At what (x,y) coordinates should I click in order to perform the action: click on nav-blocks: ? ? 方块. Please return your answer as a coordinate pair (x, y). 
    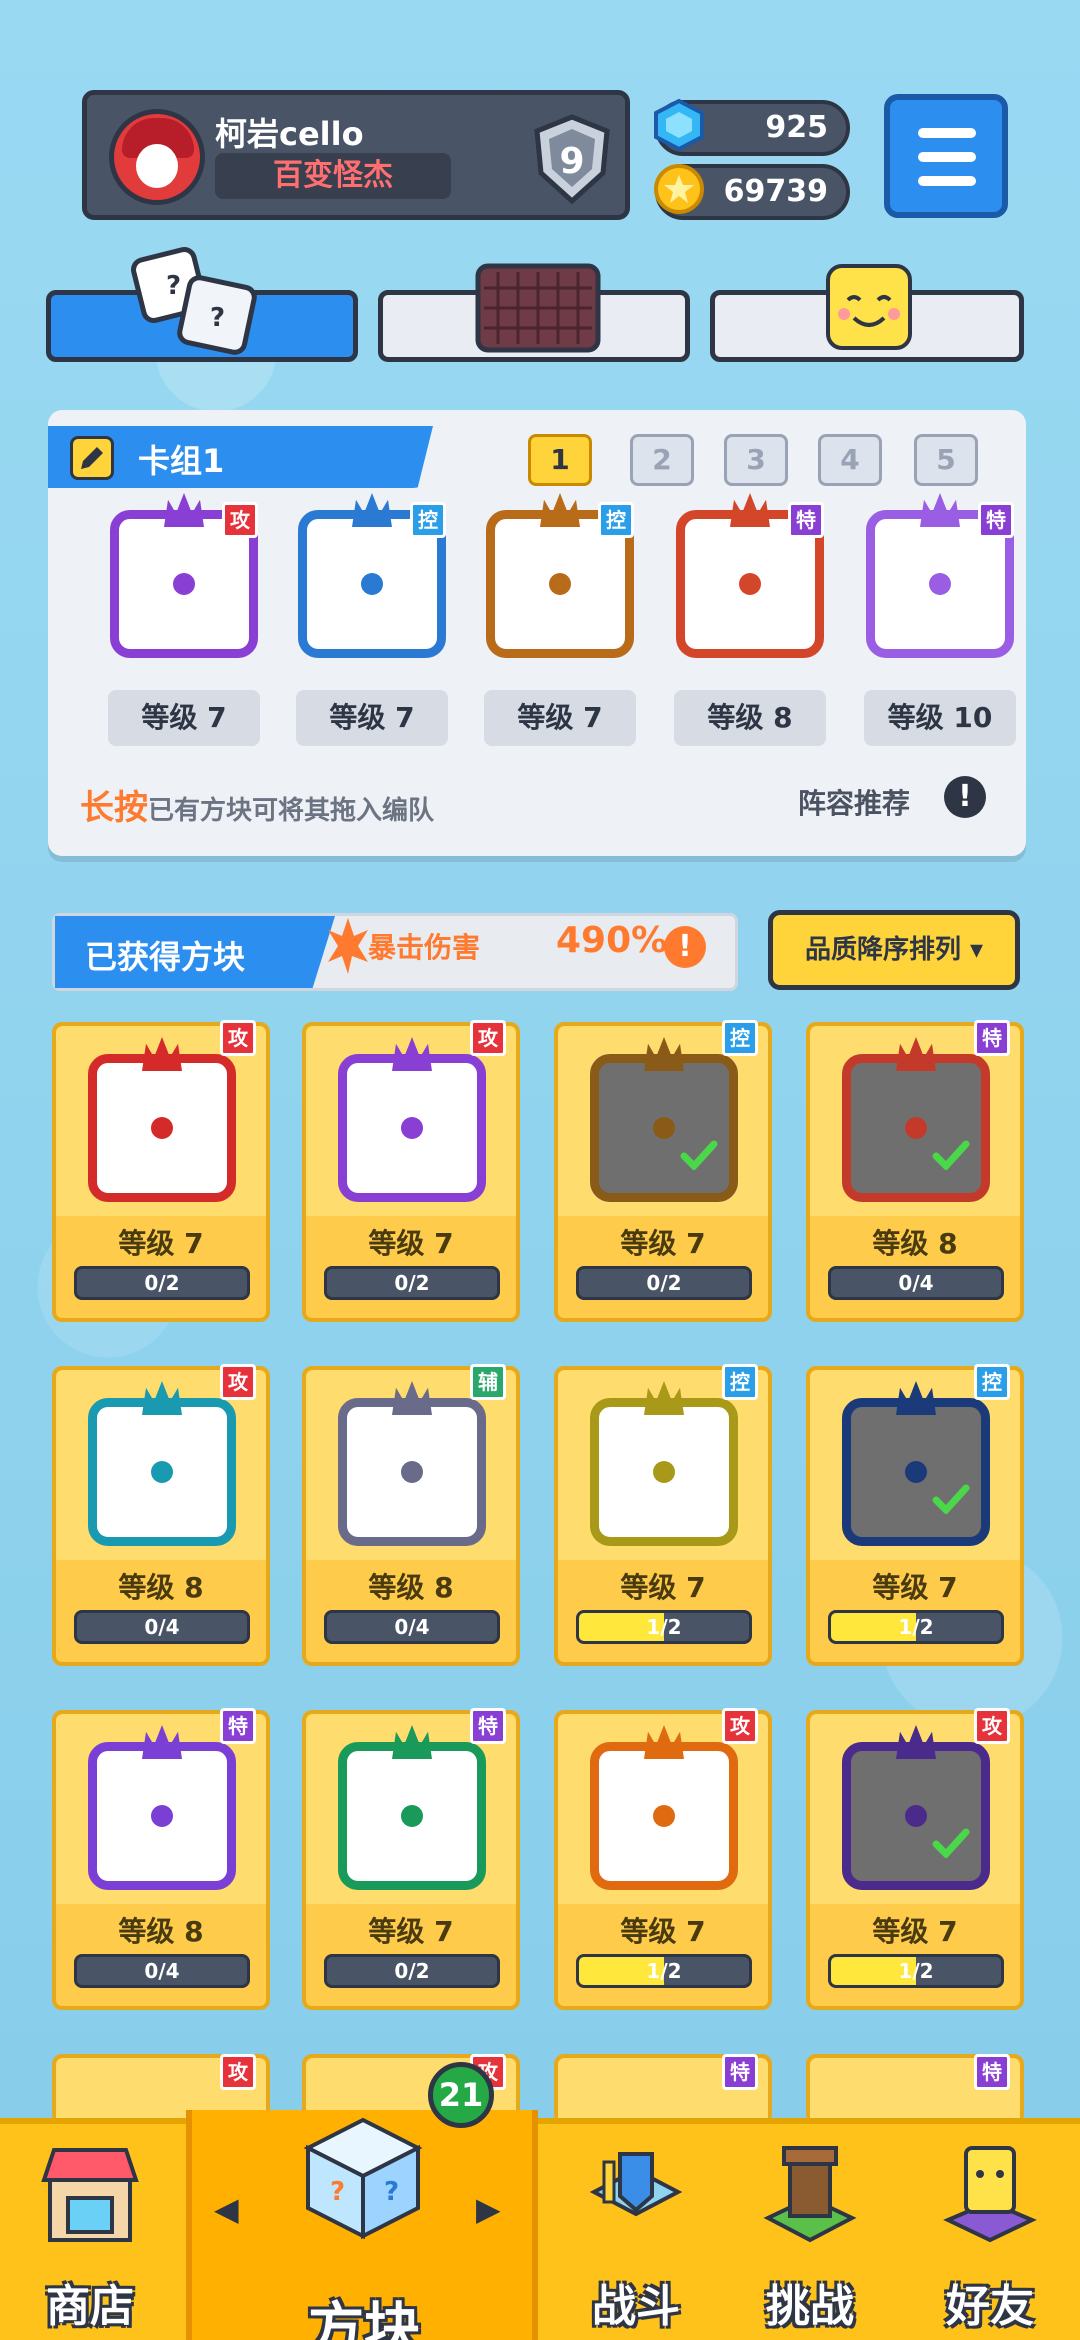
    Looking at the image, I should click on (364, 2228).